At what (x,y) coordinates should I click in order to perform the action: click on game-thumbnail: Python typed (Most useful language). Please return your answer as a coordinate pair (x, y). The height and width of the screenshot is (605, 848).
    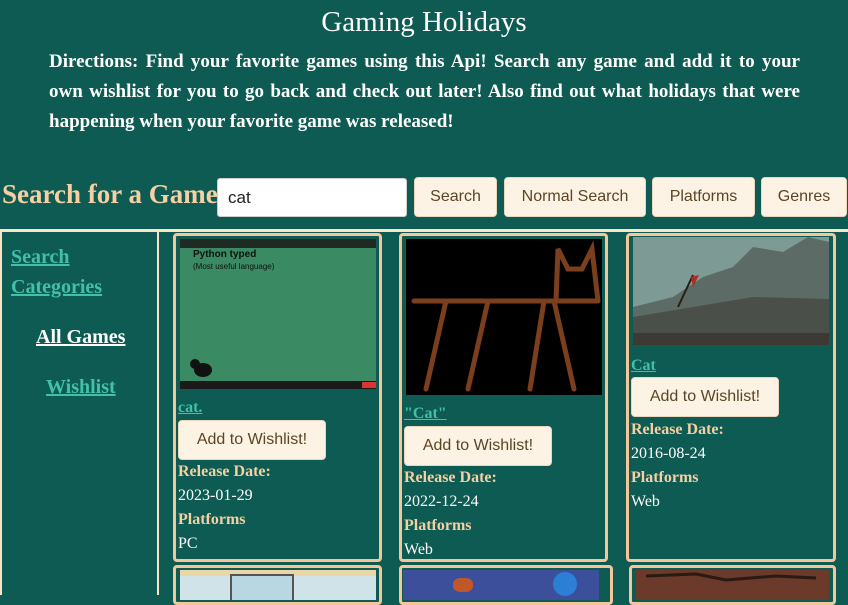
    Looking at the image, I should click on (278, 314).